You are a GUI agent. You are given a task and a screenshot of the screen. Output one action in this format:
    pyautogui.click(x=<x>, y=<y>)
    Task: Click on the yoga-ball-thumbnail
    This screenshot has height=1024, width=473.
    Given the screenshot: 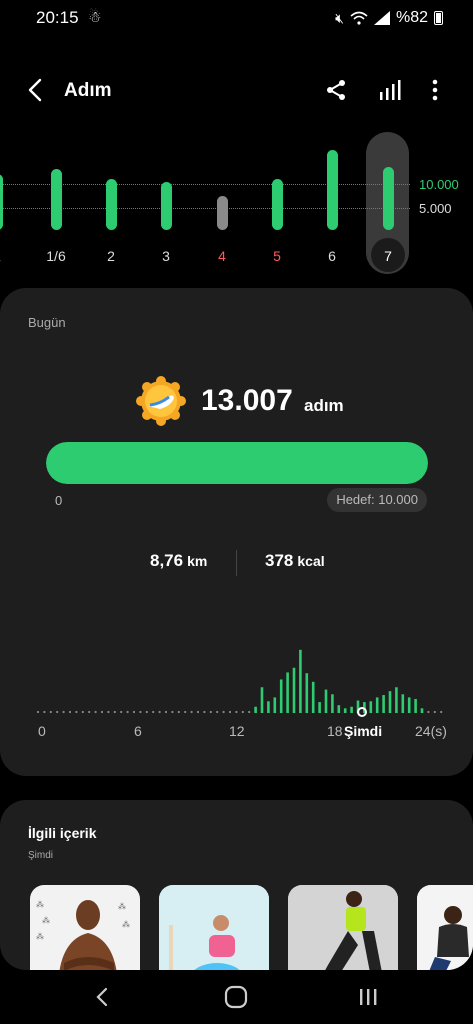 What is the action you would take?
    pyautogui.click(x=214, y=927)
    